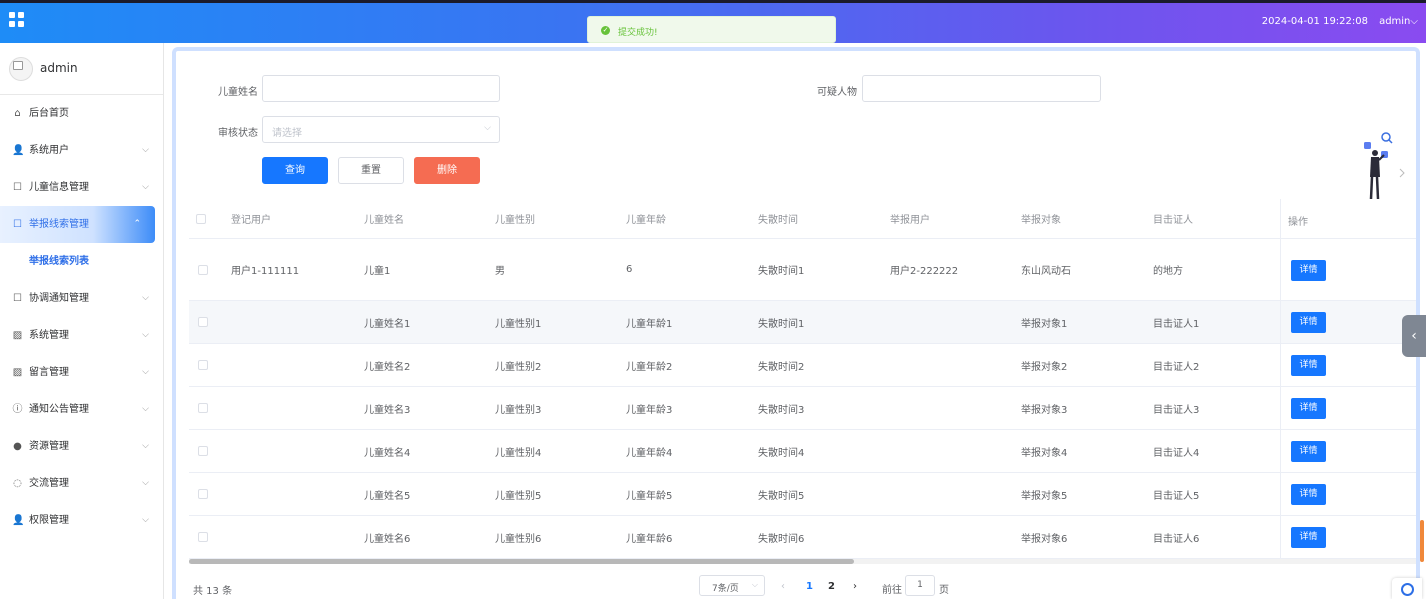 The image size is (1426, 599). What do you see at coordinates (802, 494) in the screenshot?
I see `table-row: 儿童姓名5 儿童性别5 儿童年龄5 失散时间5 举报对象5 目击证人5 详情` at bounding box center [802, 494].